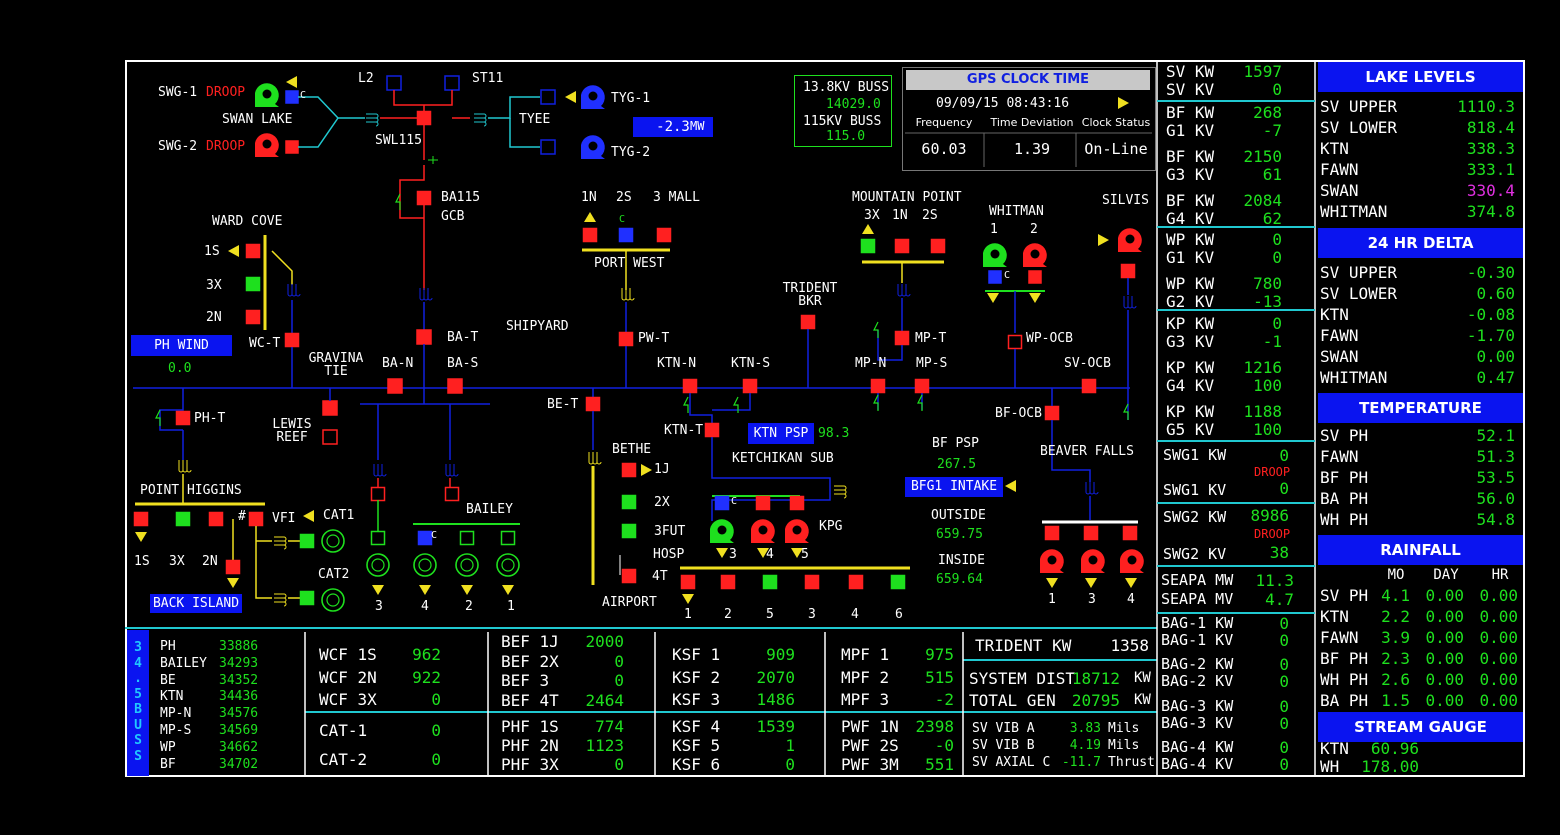 The width and height of the screenshot is (1560, 835). Describe the element at coordinates (1091, 533) in the screenshot. I see `bf-3-breaker` at that location.